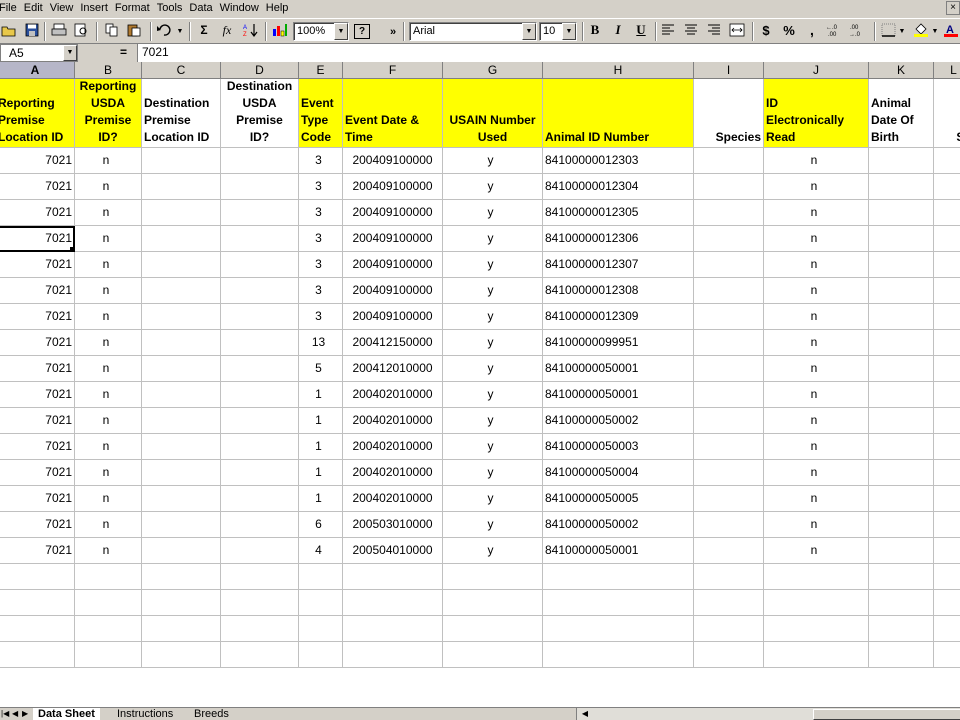 The width and height of the screenshot is (960, 720). Describe the element at coordinates (595, 30) in the screenshot. I see `bold-button: B` at that location.